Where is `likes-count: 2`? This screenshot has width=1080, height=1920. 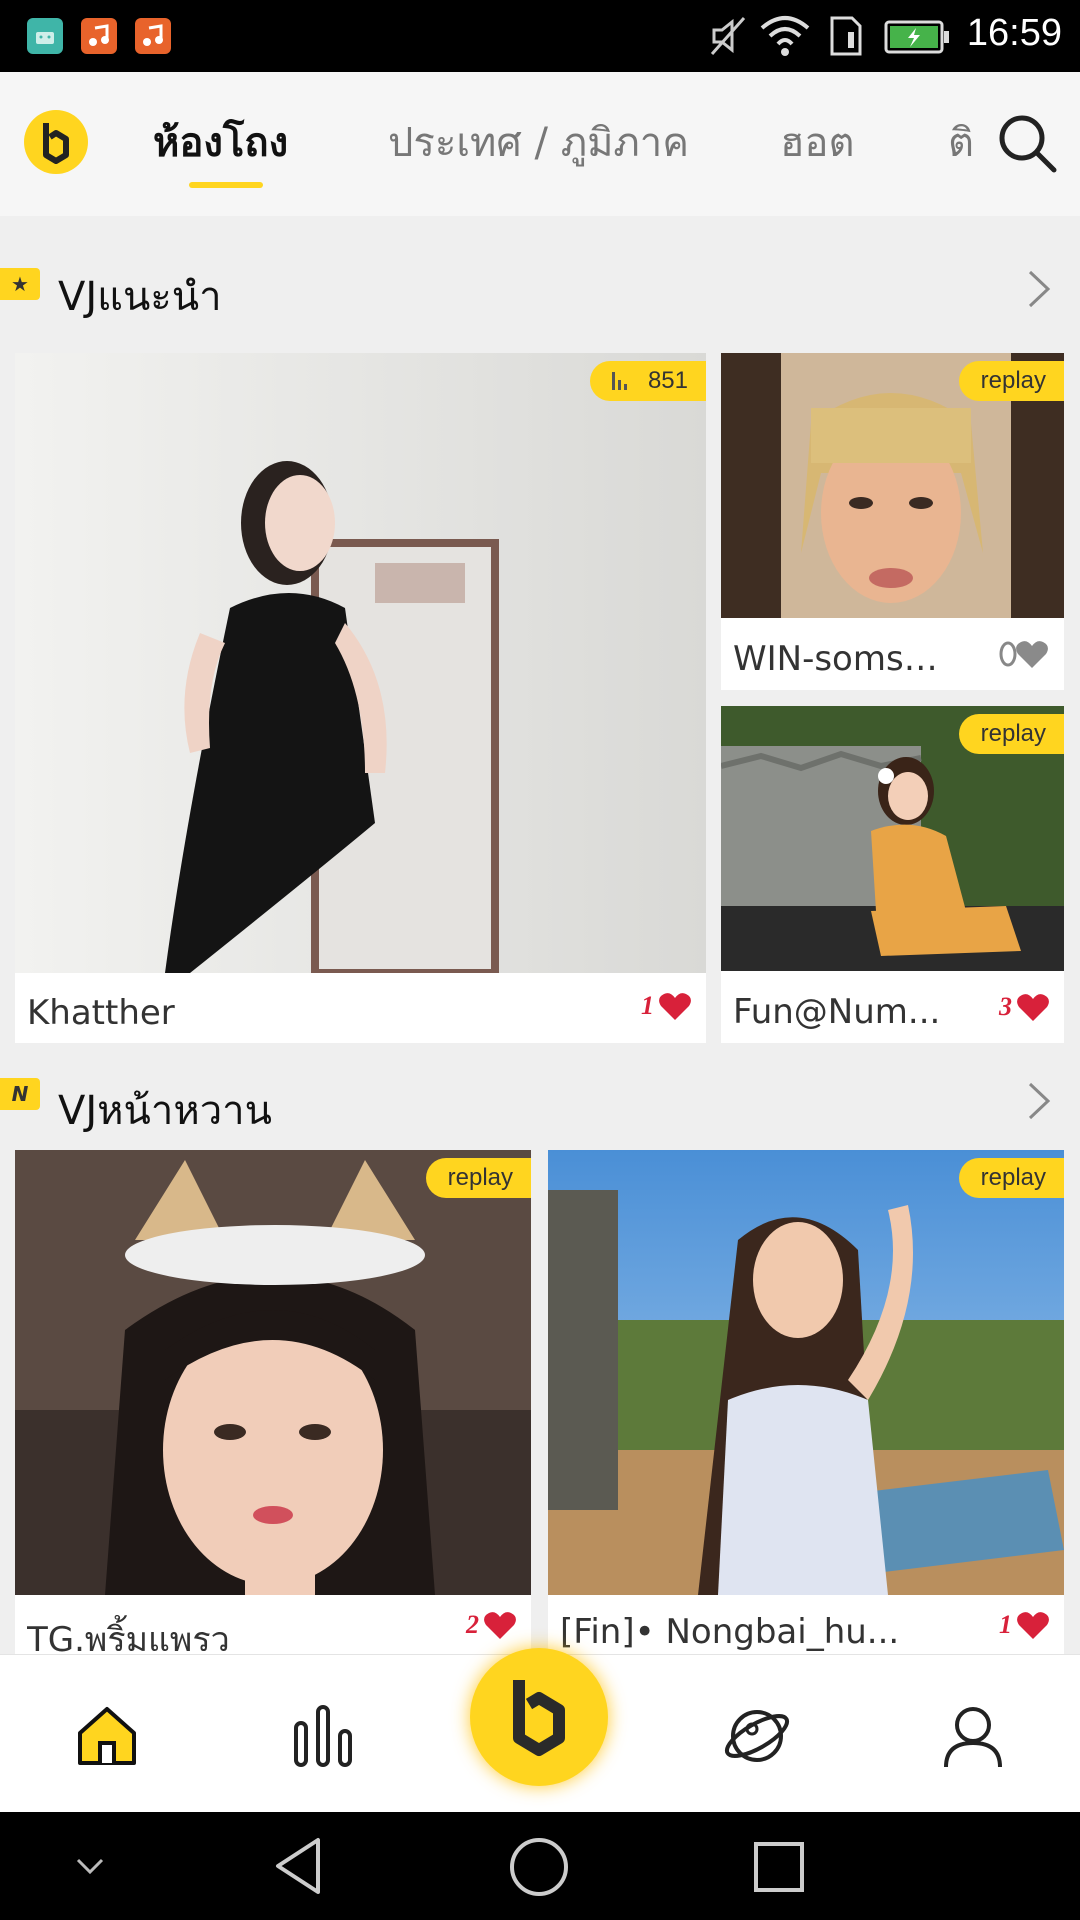 likes-count: 2 is located at coordinates (472, 1624).